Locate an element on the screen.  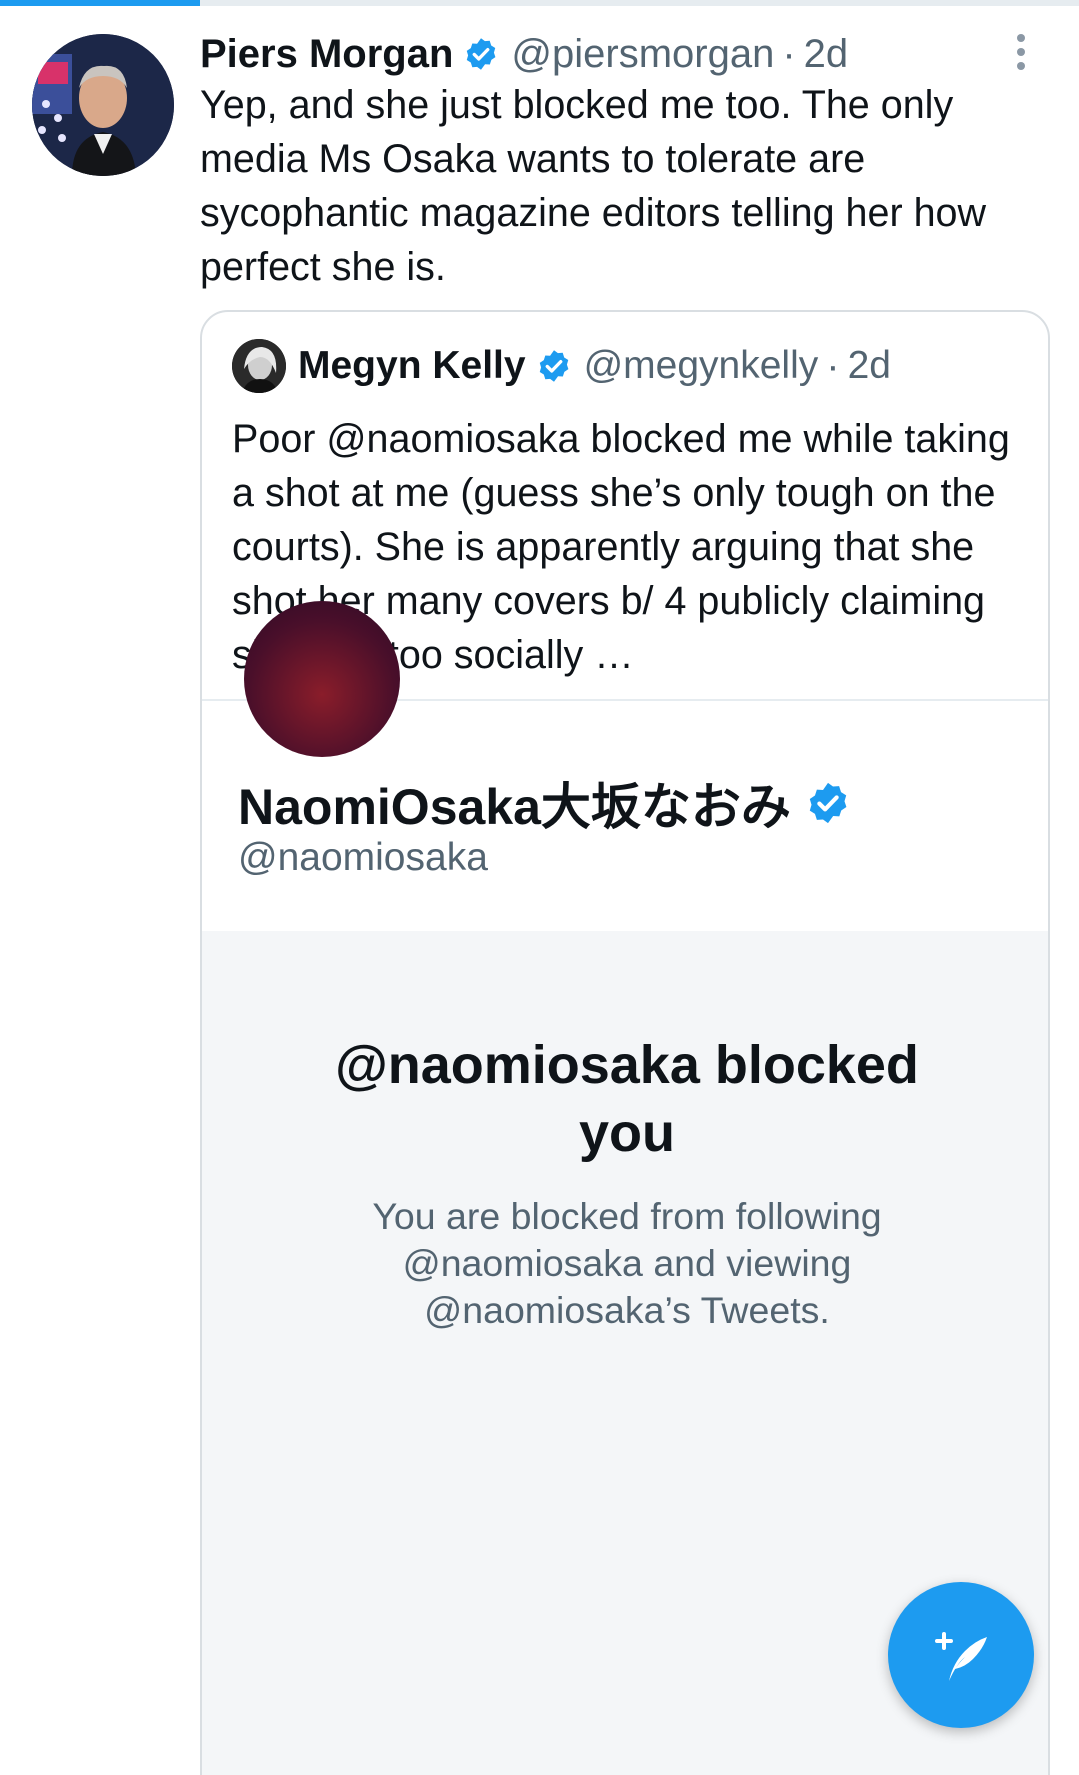
top-progress-bar is located at coordinates (539, 3).